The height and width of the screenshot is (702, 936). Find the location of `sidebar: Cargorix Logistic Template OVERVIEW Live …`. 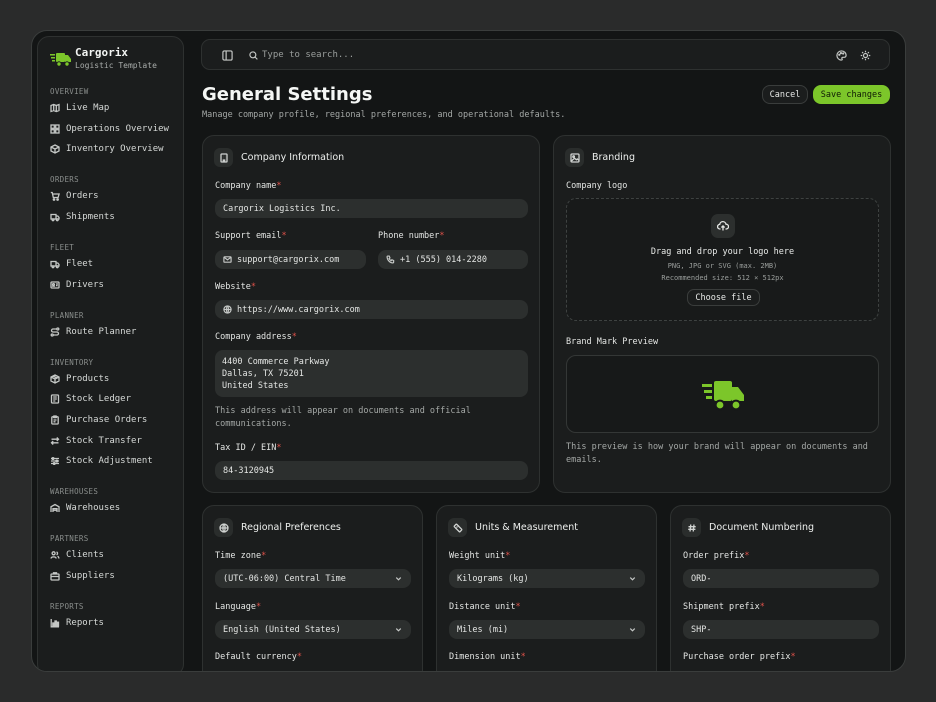

sidebar: Cargorix Logistic Template OVERVIEW Live … is located at coordinates (110, 353).